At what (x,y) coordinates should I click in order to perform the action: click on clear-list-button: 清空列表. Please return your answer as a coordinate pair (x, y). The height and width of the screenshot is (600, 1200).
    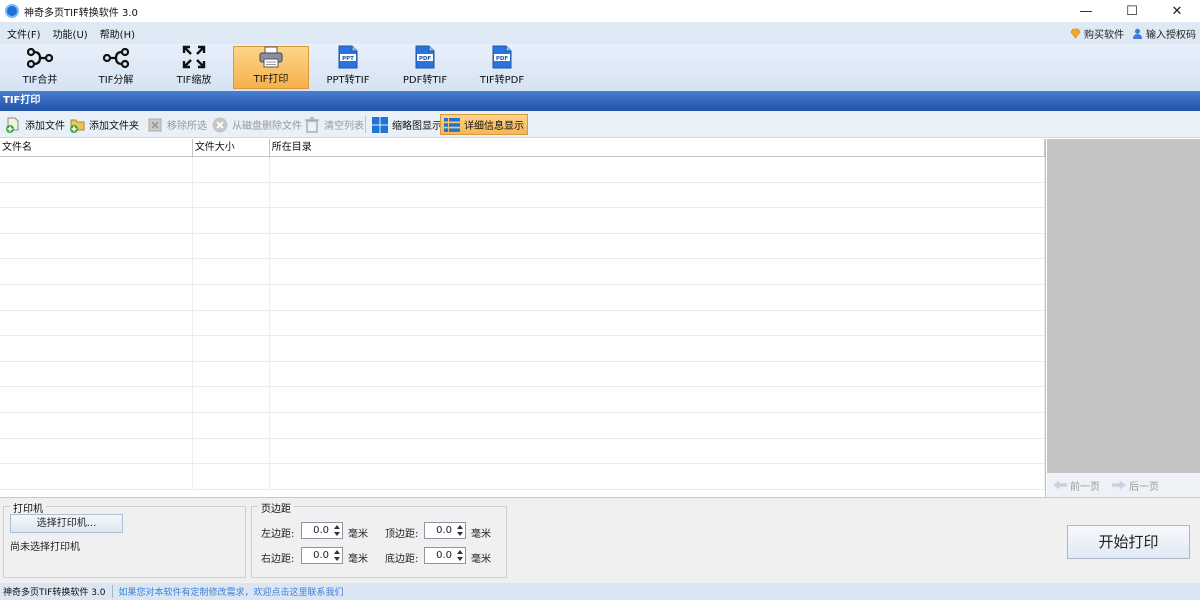
    Looking at the image, I should click on (332, 124).